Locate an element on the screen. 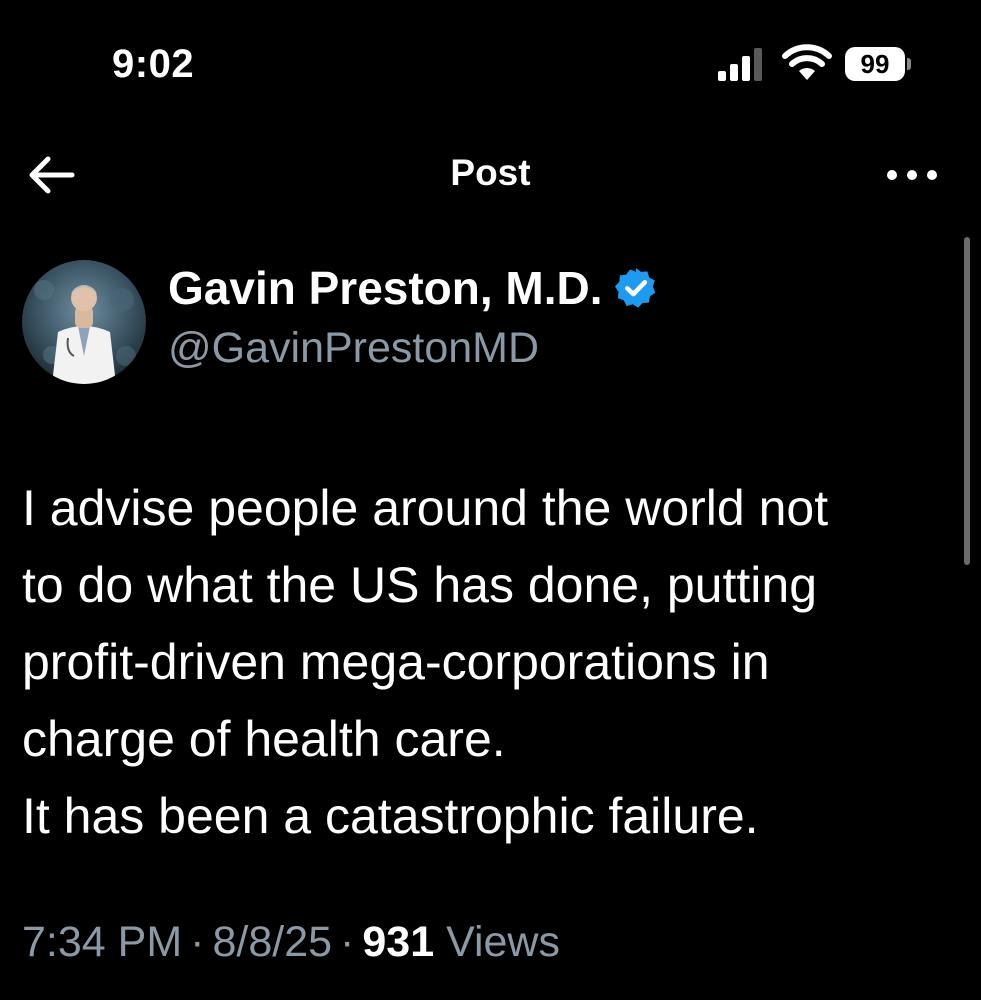 This screenshot has width=981, height=1000. avatar is located at coordinates (84, 322).